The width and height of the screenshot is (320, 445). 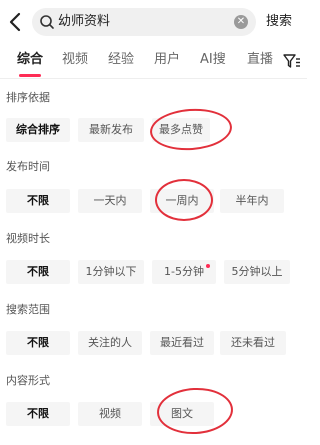 What do you see at coordinates (84, 21) in the screenshot?
I see `search-query-text: 幼师资料` at bounding box center [84, 21].